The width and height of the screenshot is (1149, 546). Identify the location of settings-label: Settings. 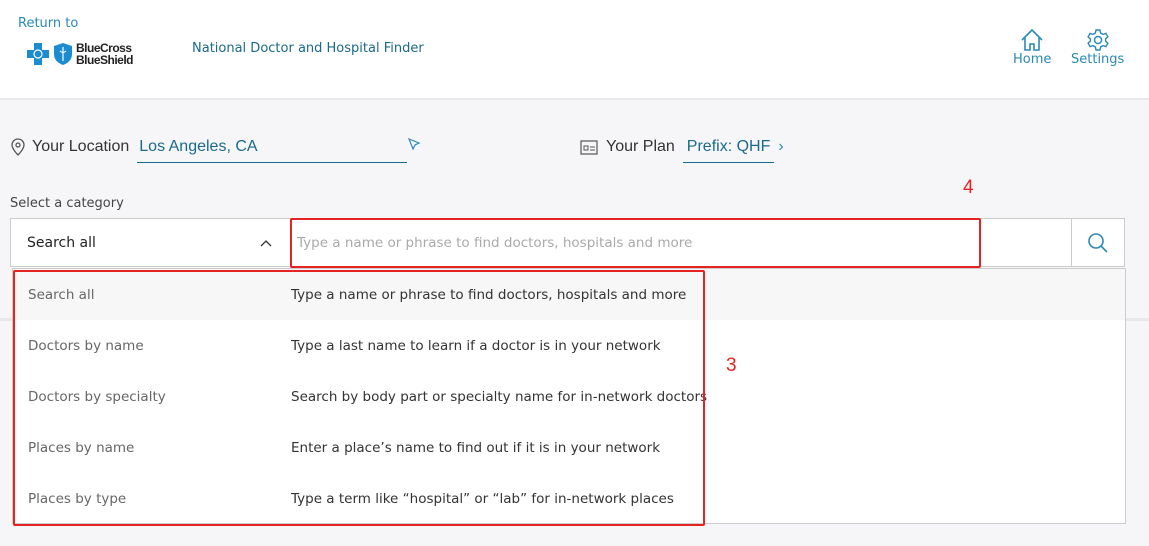
(1098, 59).